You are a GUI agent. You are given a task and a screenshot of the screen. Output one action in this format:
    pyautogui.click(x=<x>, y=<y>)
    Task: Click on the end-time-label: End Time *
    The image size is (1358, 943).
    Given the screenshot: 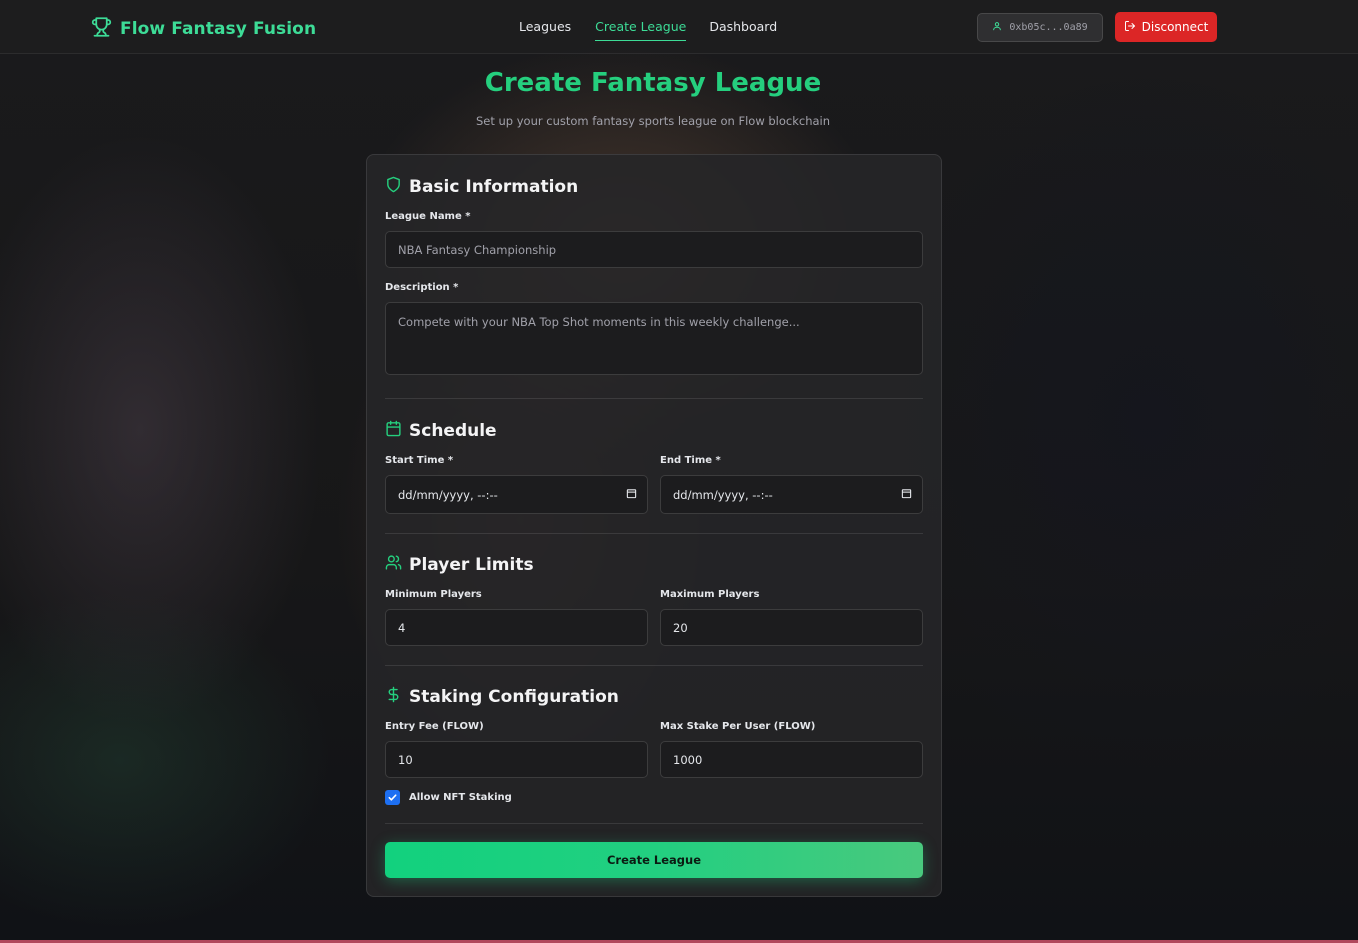 What is the action you would take?
    pyautogui.click(x=690, y=460)
    